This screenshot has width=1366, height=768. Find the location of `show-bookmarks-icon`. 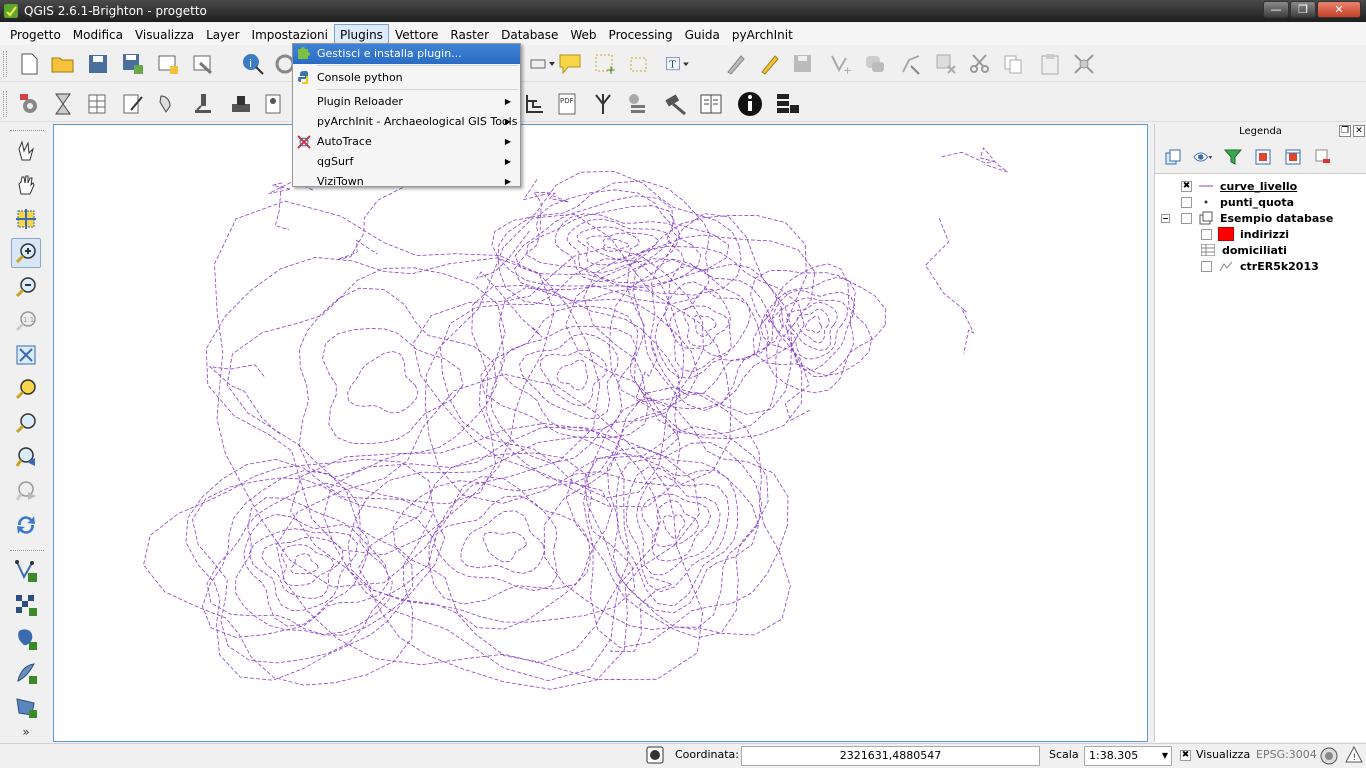

show-bookmarks-icon is located at coordinates (639, 64).